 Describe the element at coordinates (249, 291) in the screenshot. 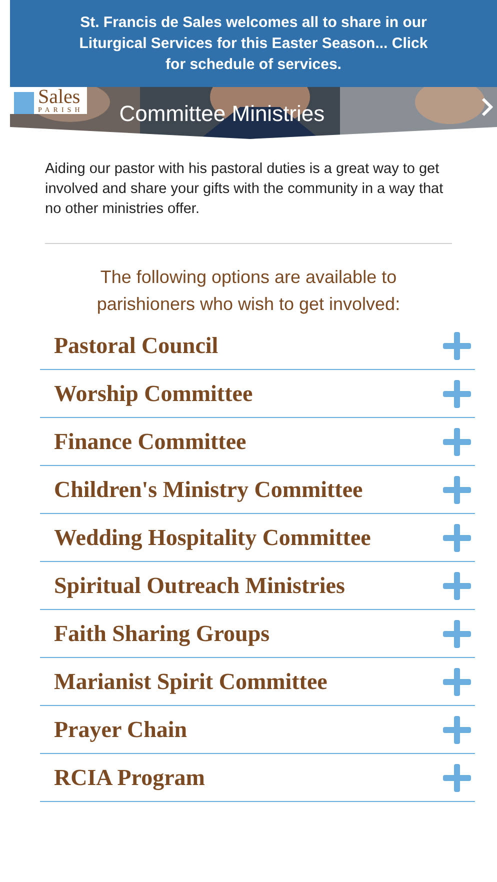

I see `options-heading: The following options are available to parishioners who wish to get involved:` at that location.